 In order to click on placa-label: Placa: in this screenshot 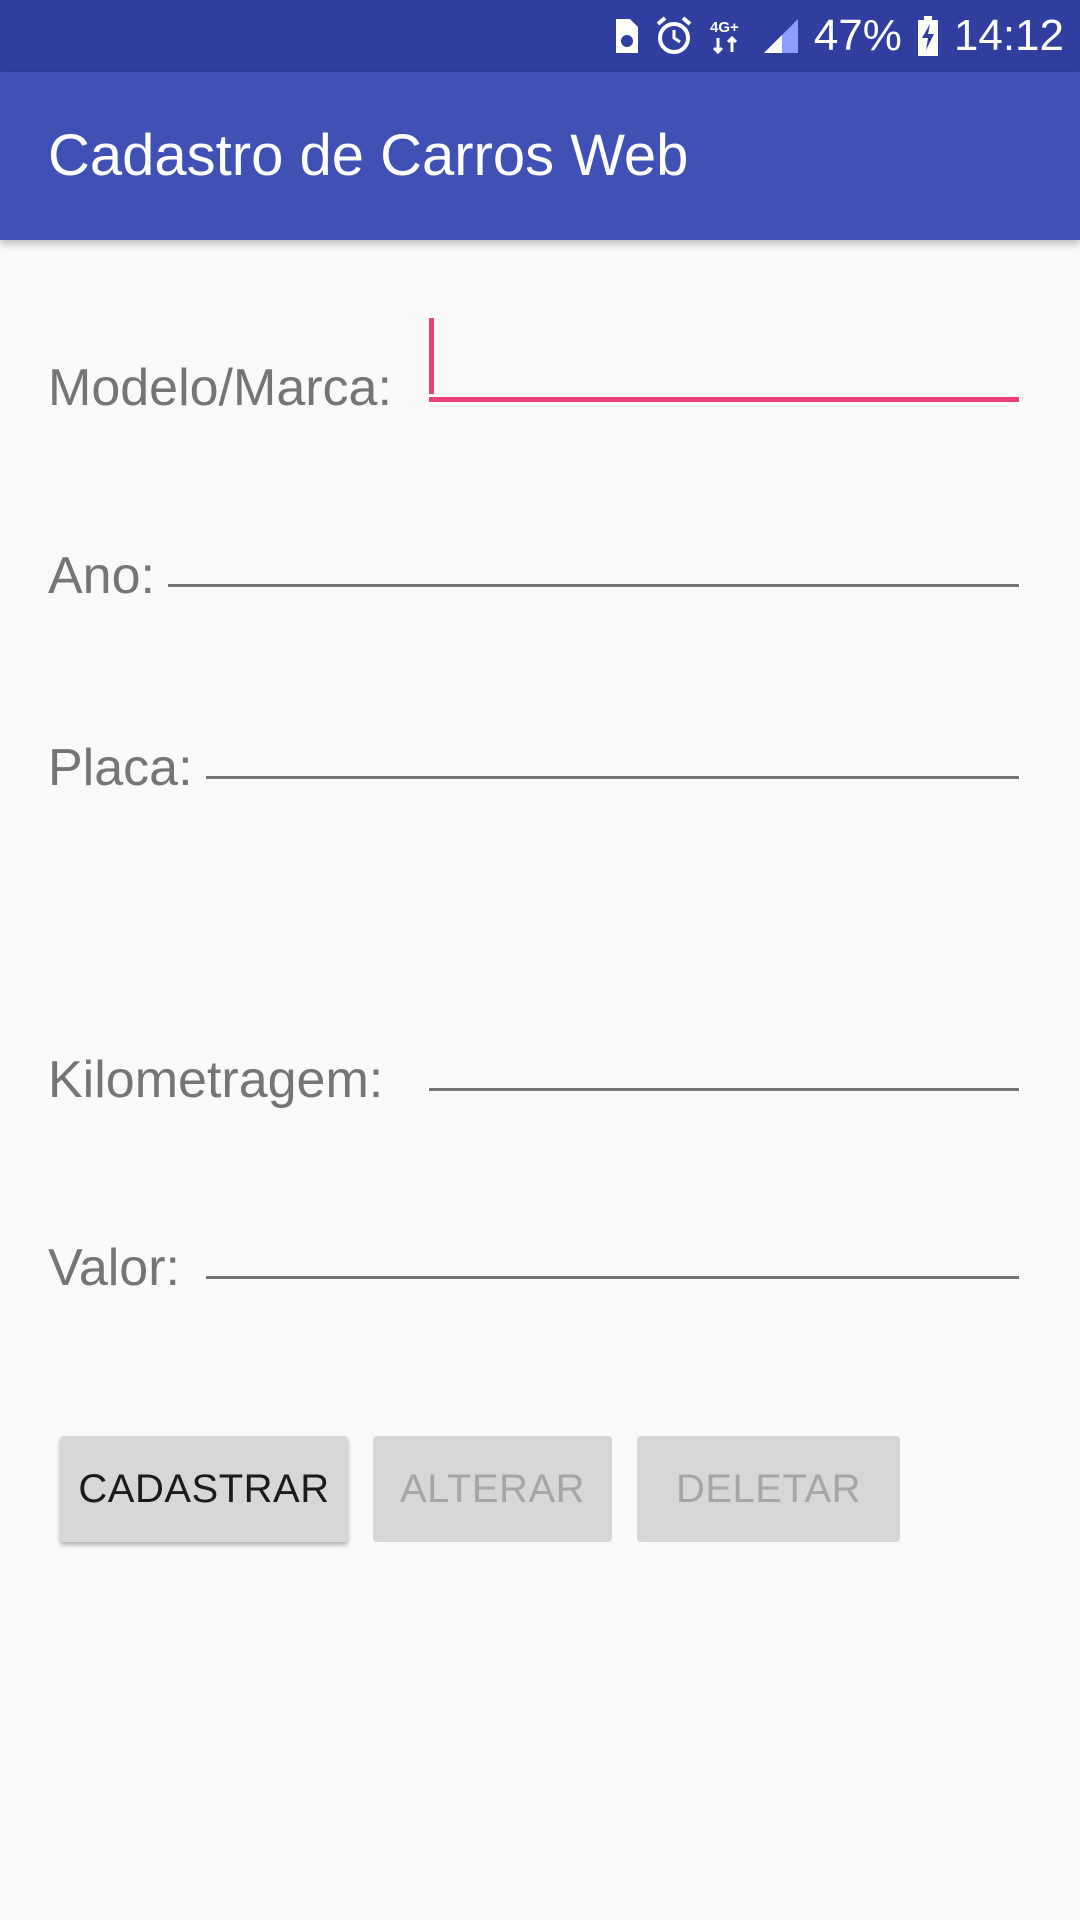, I will do `click(120, 768)`.